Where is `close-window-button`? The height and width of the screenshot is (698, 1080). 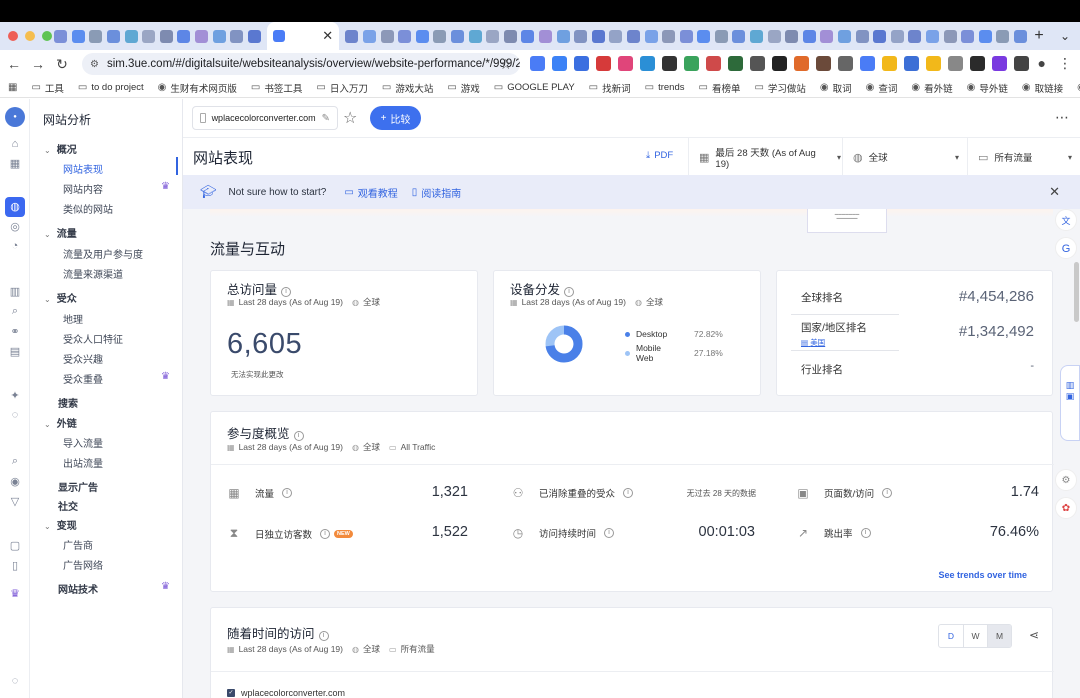
close-window-button is located at coordinates (13, 36).